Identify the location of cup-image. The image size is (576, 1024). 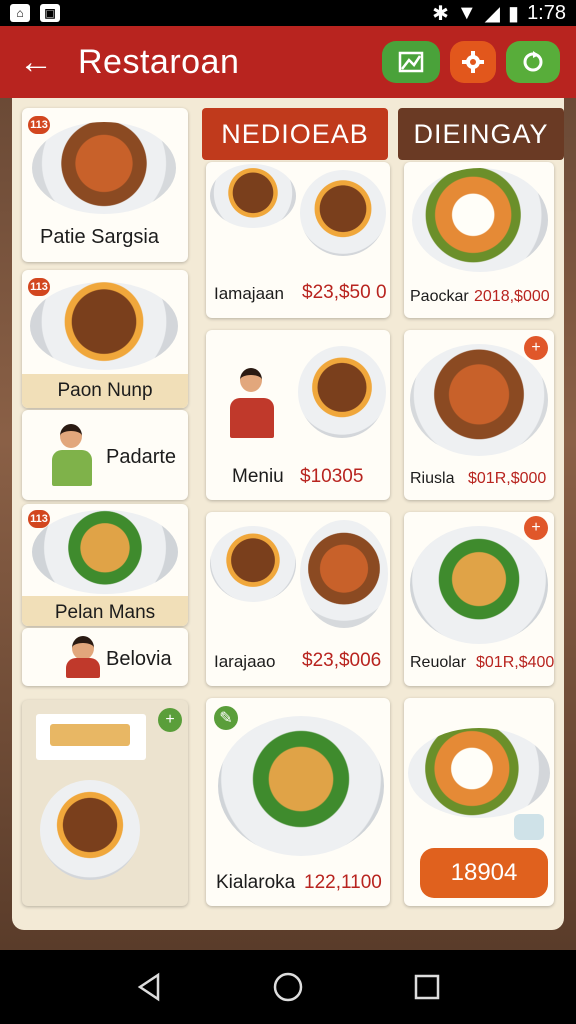
(529, 827).